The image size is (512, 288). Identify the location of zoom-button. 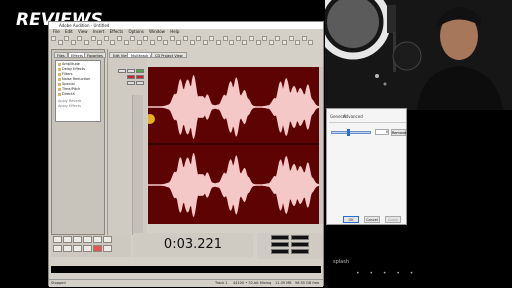
(107, 248).